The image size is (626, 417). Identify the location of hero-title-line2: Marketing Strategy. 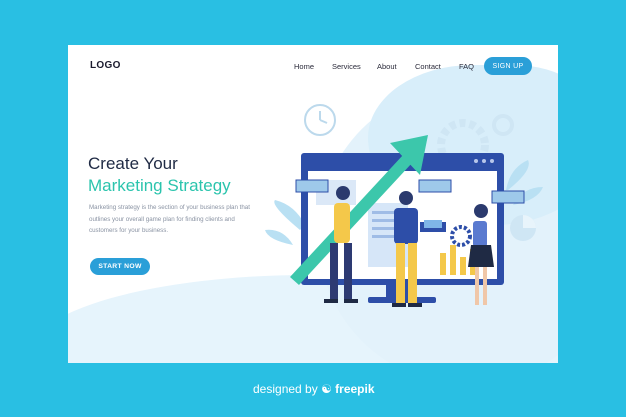
(159, 185).